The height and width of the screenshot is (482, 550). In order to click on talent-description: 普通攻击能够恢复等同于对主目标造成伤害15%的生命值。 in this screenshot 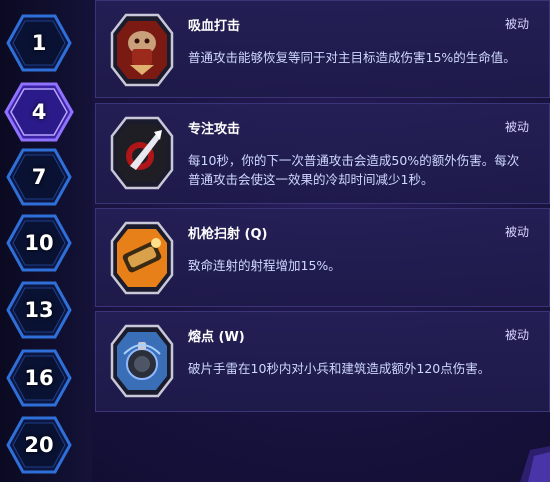, I will do `click(352, 57)`.